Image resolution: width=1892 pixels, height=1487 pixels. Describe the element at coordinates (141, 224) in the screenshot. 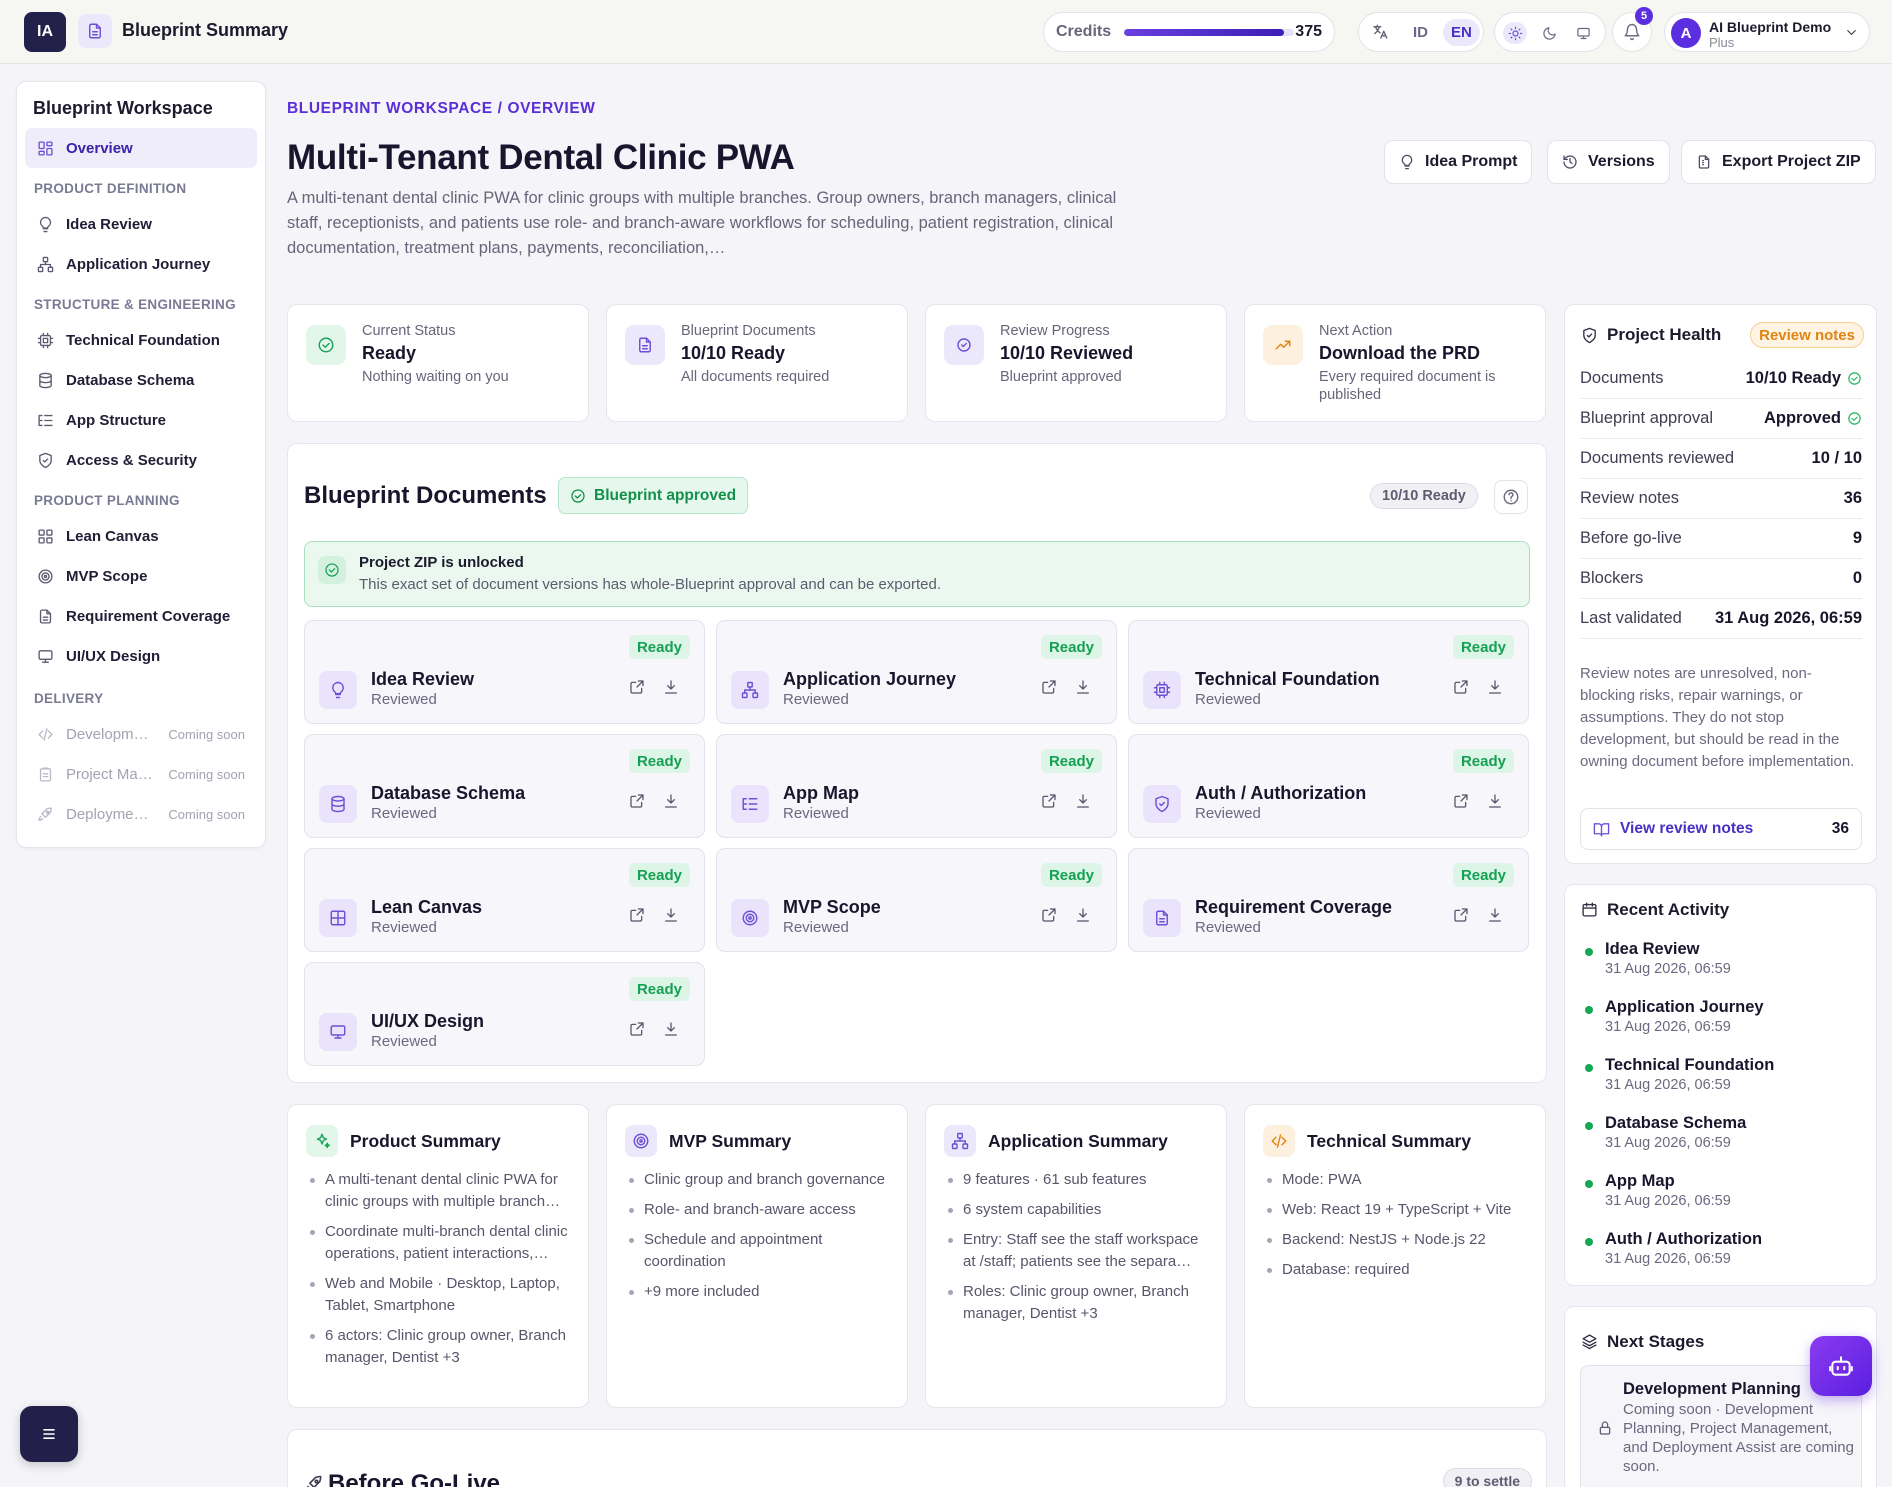

I see `sidebar-item-idea-review: Idea Review` at that location.